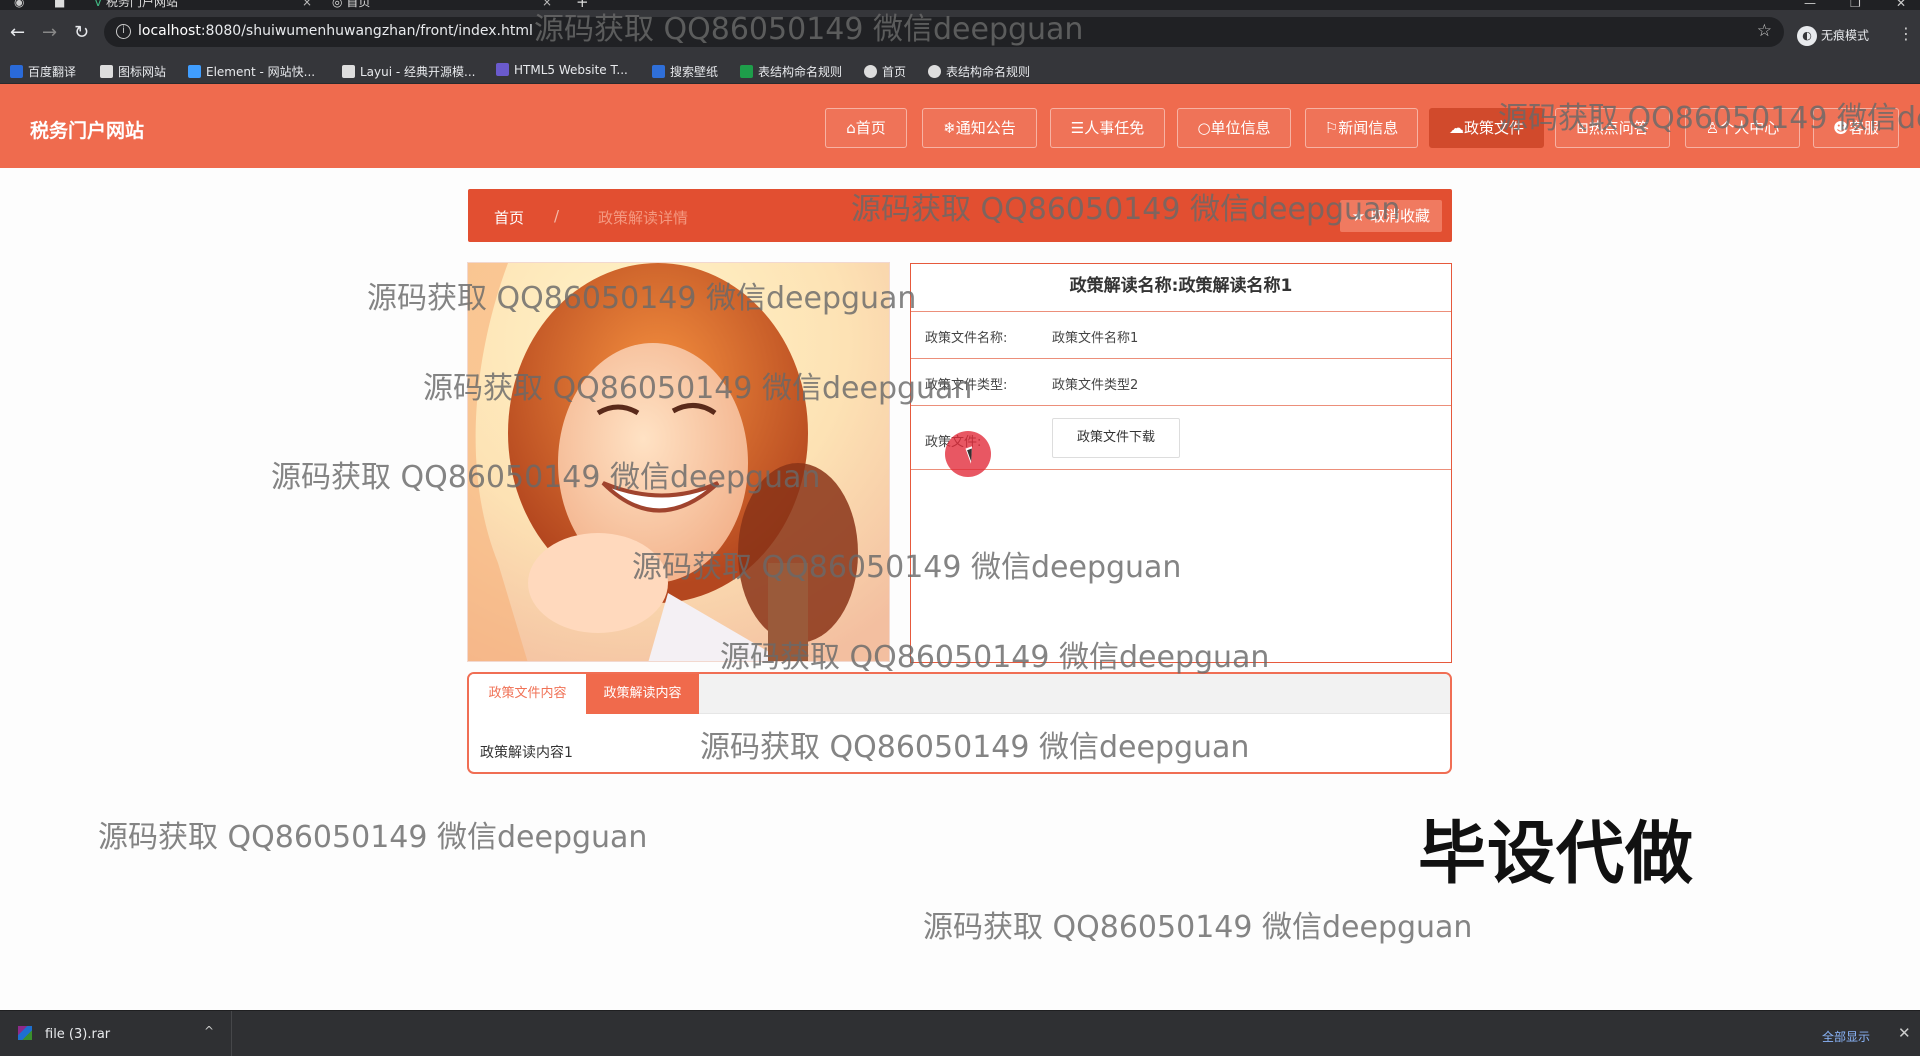 Image resolution: width=1920 pixels, height=1056 pixels. I want to click on back-icon: ←, so click(17, 33).